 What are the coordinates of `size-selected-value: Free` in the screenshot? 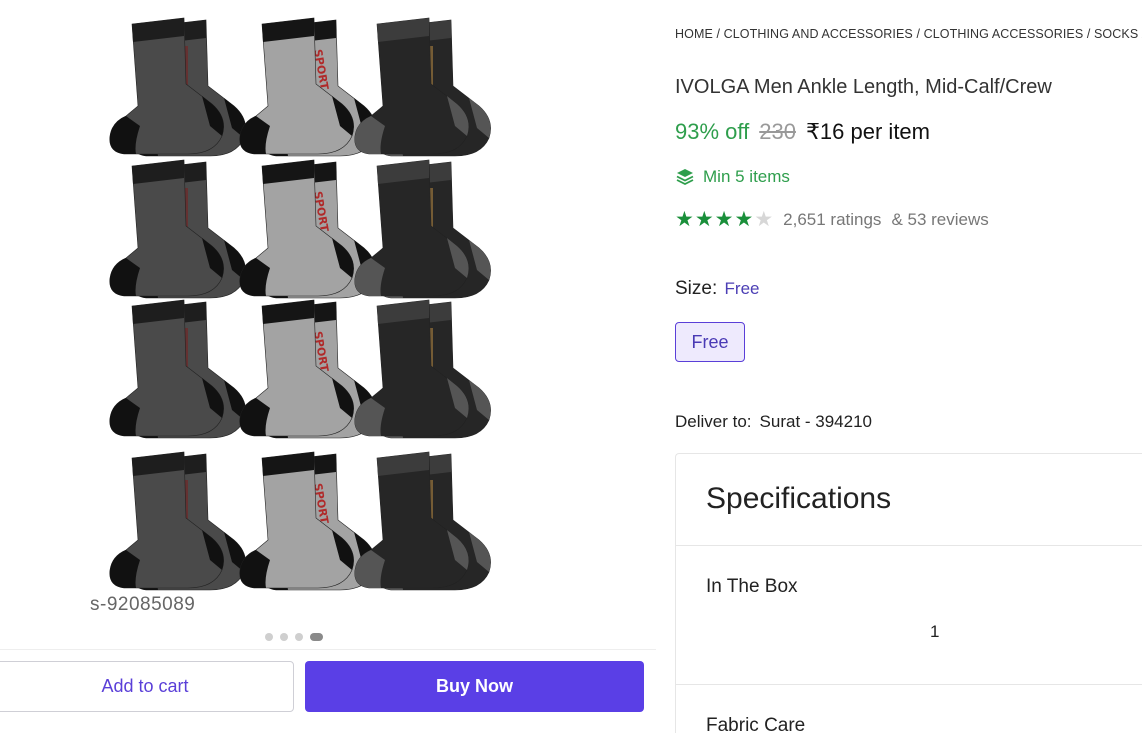 It's located at (742, 288).